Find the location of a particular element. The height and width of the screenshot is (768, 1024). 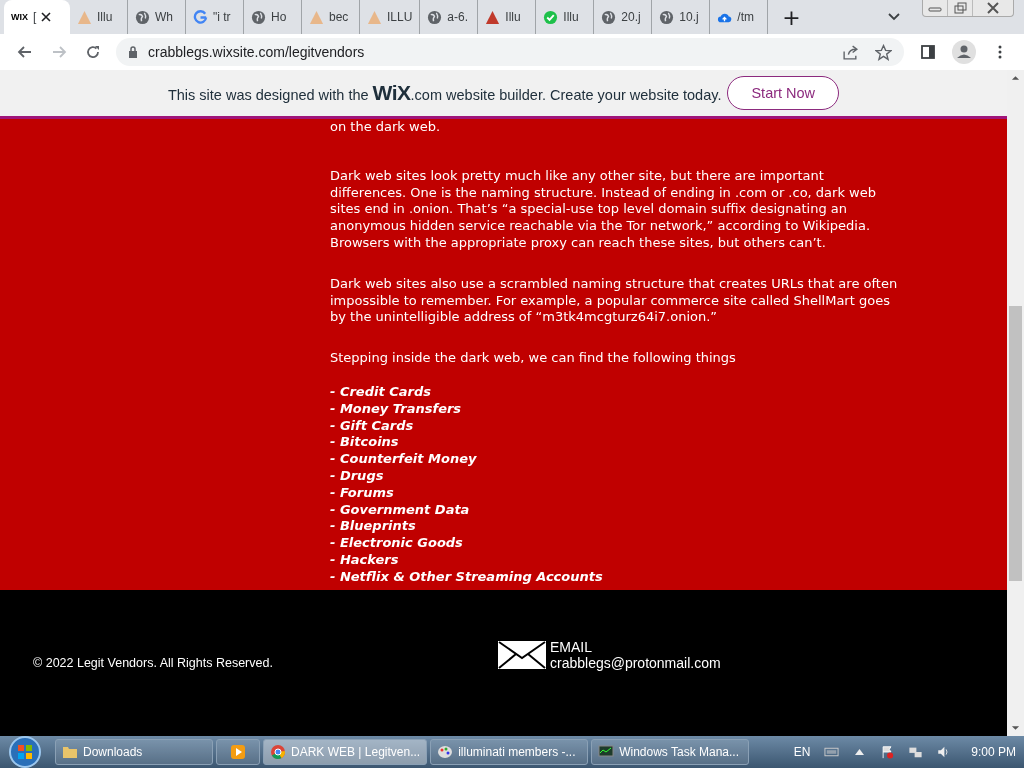

tab-title: /tm is located at coordinates (746, 17).